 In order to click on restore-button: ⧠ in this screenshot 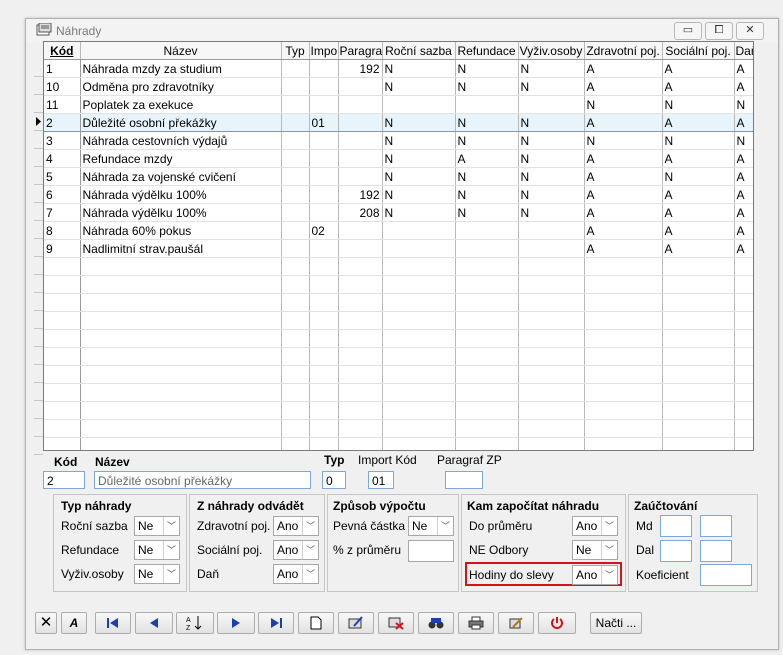, I will do `click(719, 31)`.